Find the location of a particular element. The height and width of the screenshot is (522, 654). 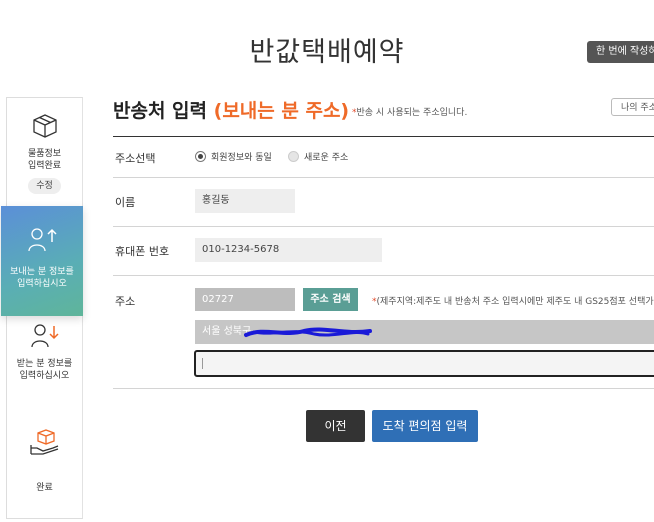

name-field: 홍길동 is located at coordinates (245, 201).